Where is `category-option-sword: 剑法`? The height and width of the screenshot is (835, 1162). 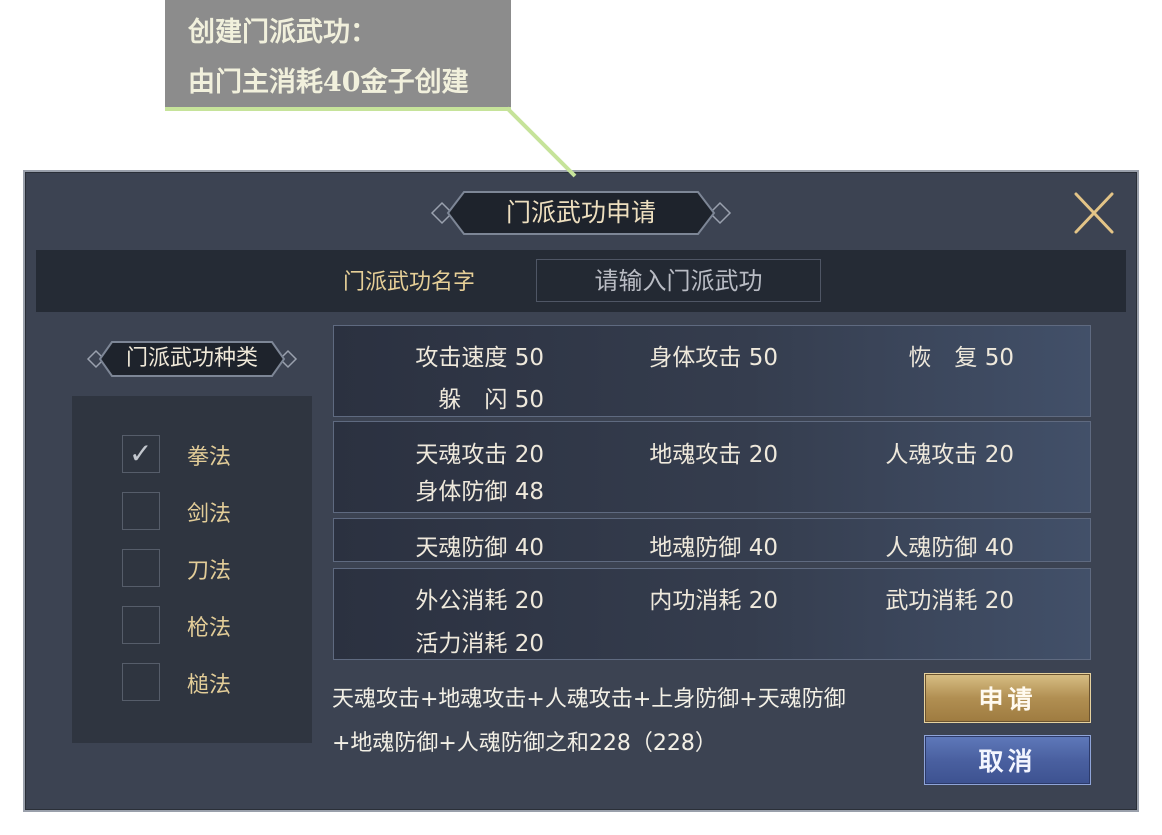
category-option-sword: 剑法 is located at coordinates (207, 511).